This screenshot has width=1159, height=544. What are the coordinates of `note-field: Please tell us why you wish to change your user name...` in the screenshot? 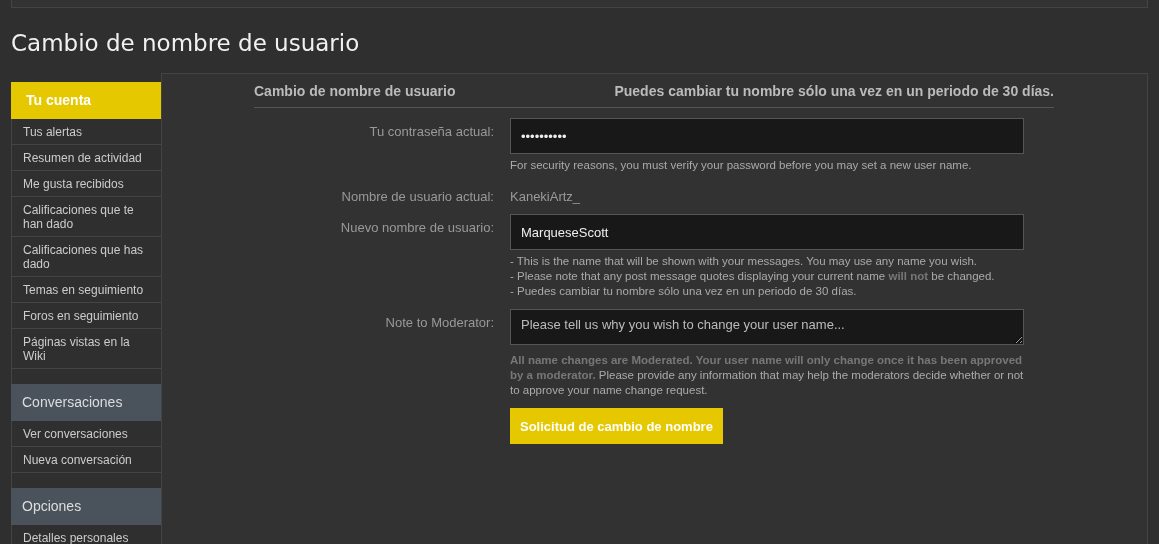 It's located at (767, 327).